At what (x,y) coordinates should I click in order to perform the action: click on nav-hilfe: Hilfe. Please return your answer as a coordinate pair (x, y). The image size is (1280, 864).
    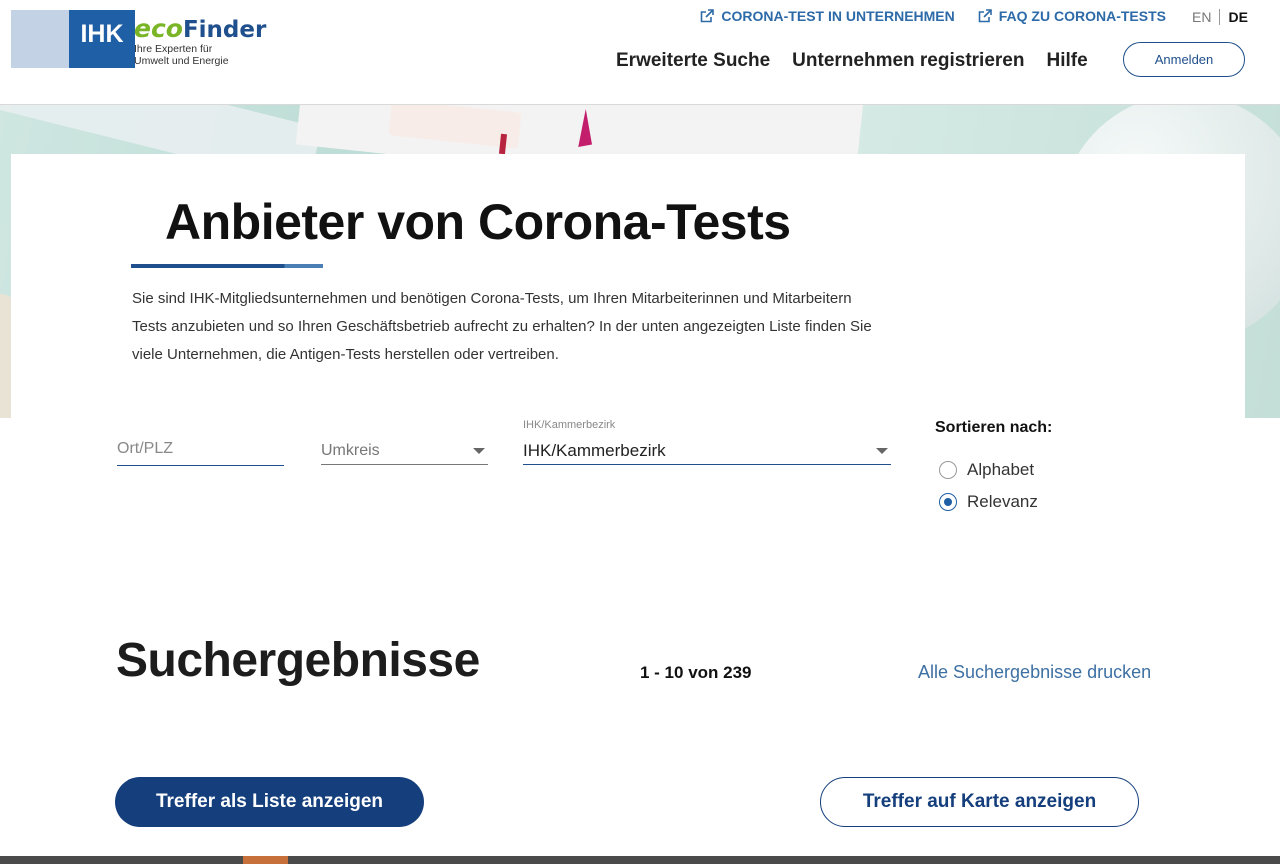
    Looking at the image, I should click on (1066, 61).